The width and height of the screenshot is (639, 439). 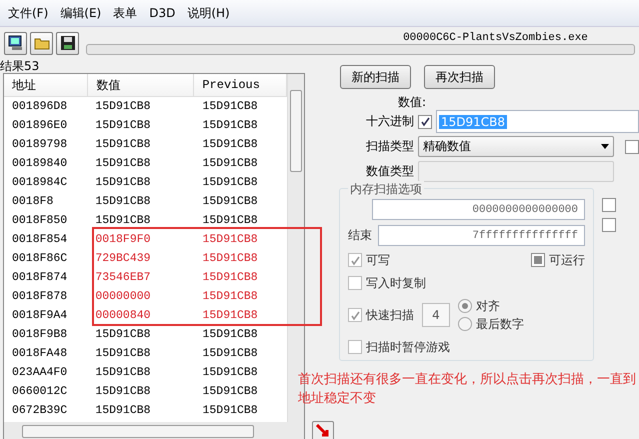 I want to click on menu-item: D3D, so click(x=162, y=13).